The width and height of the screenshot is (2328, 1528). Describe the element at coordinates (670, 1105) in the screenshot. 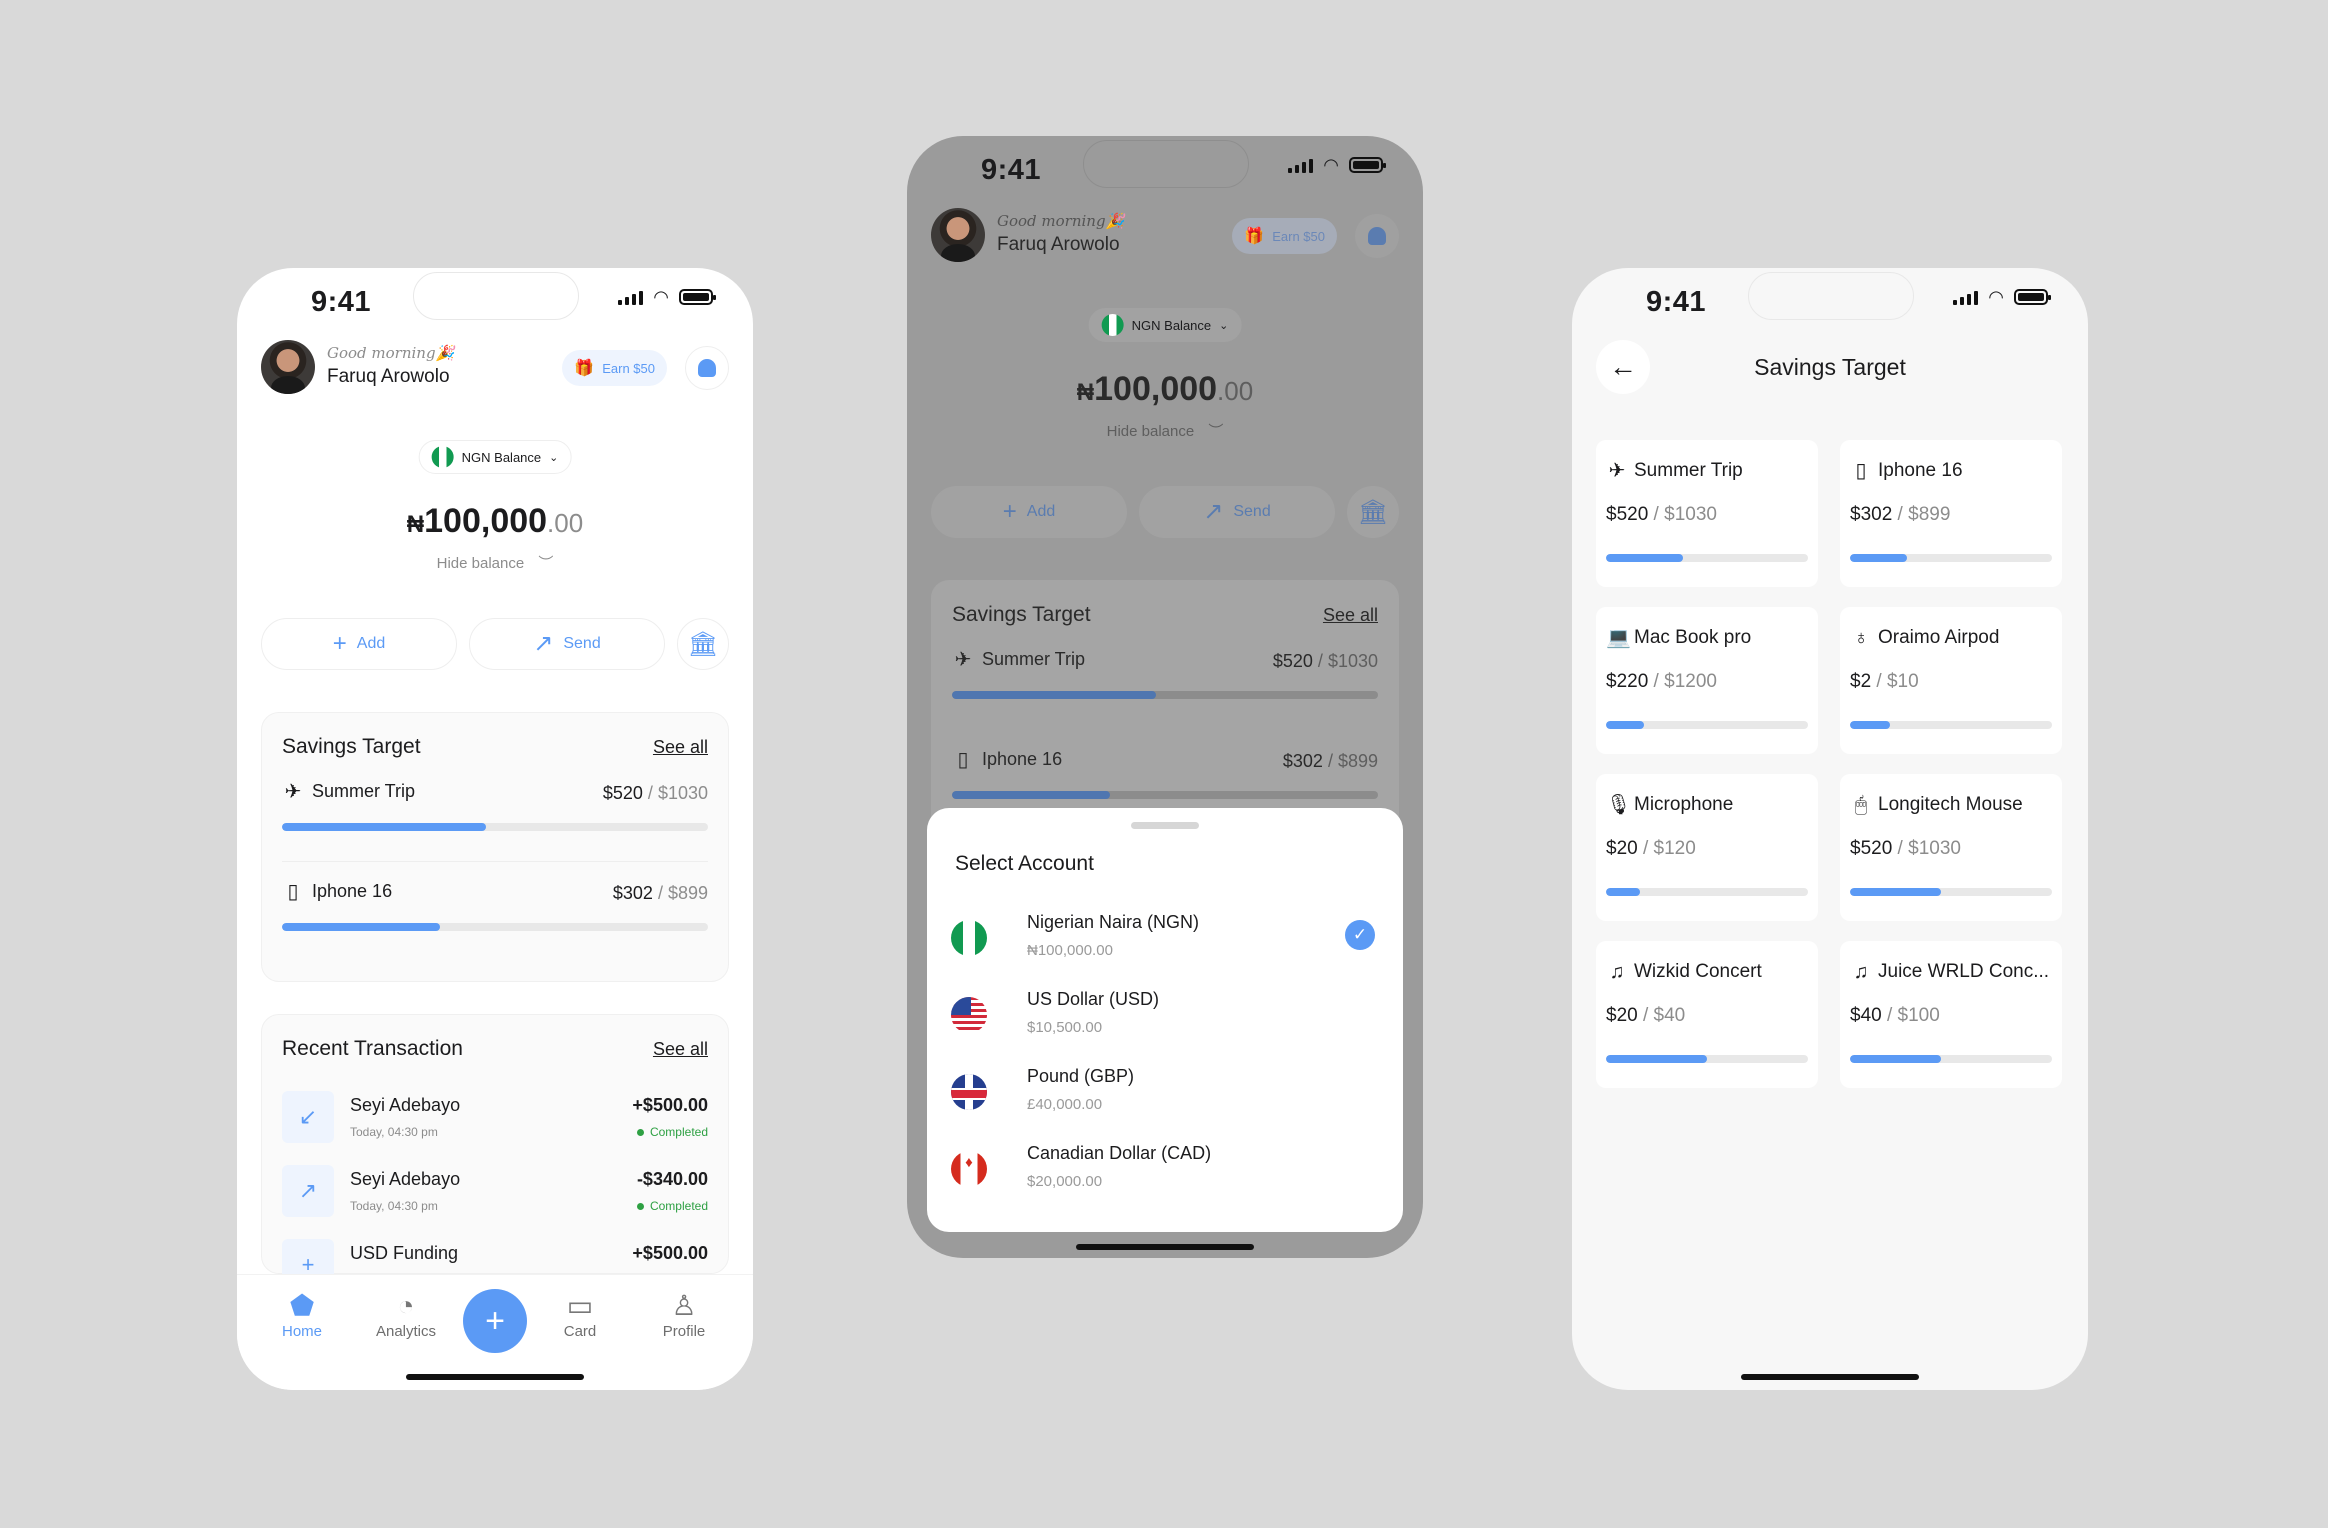

I see `transaction-amount: +$500.00` at that location.